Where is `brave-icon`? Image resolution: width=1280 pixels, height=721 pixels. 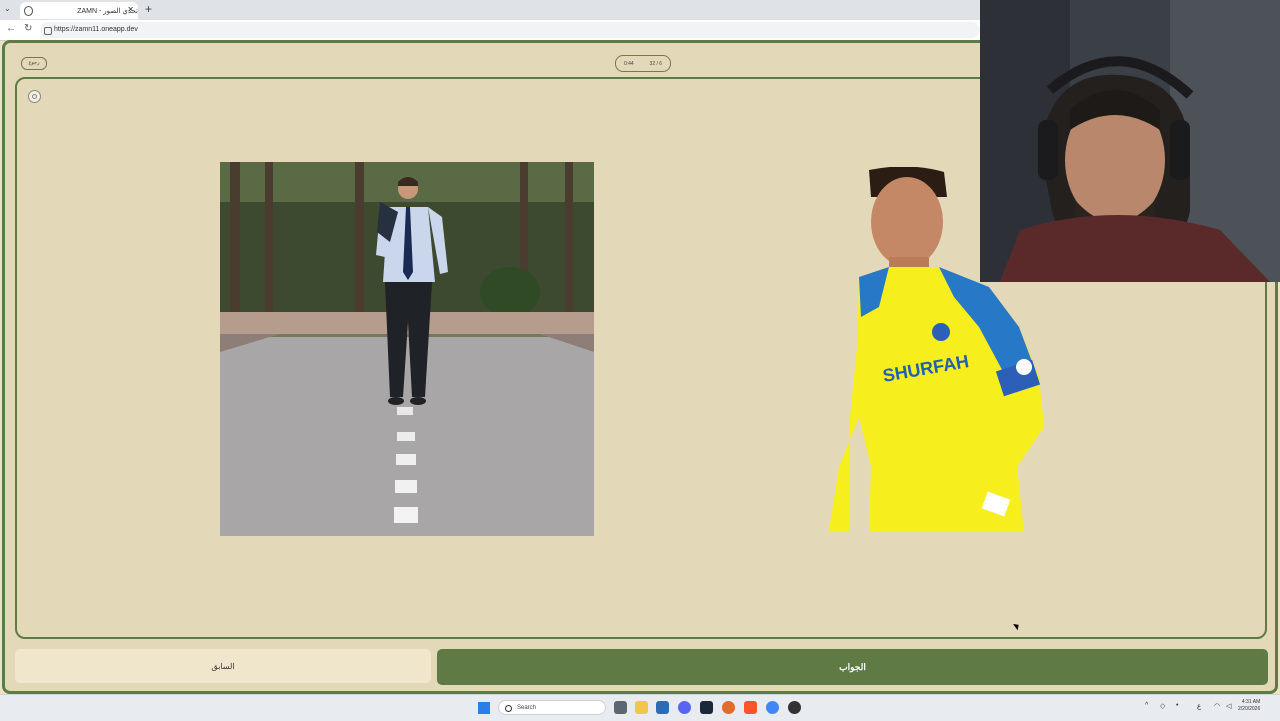
brave-icon is located at coordinates (750, 707).